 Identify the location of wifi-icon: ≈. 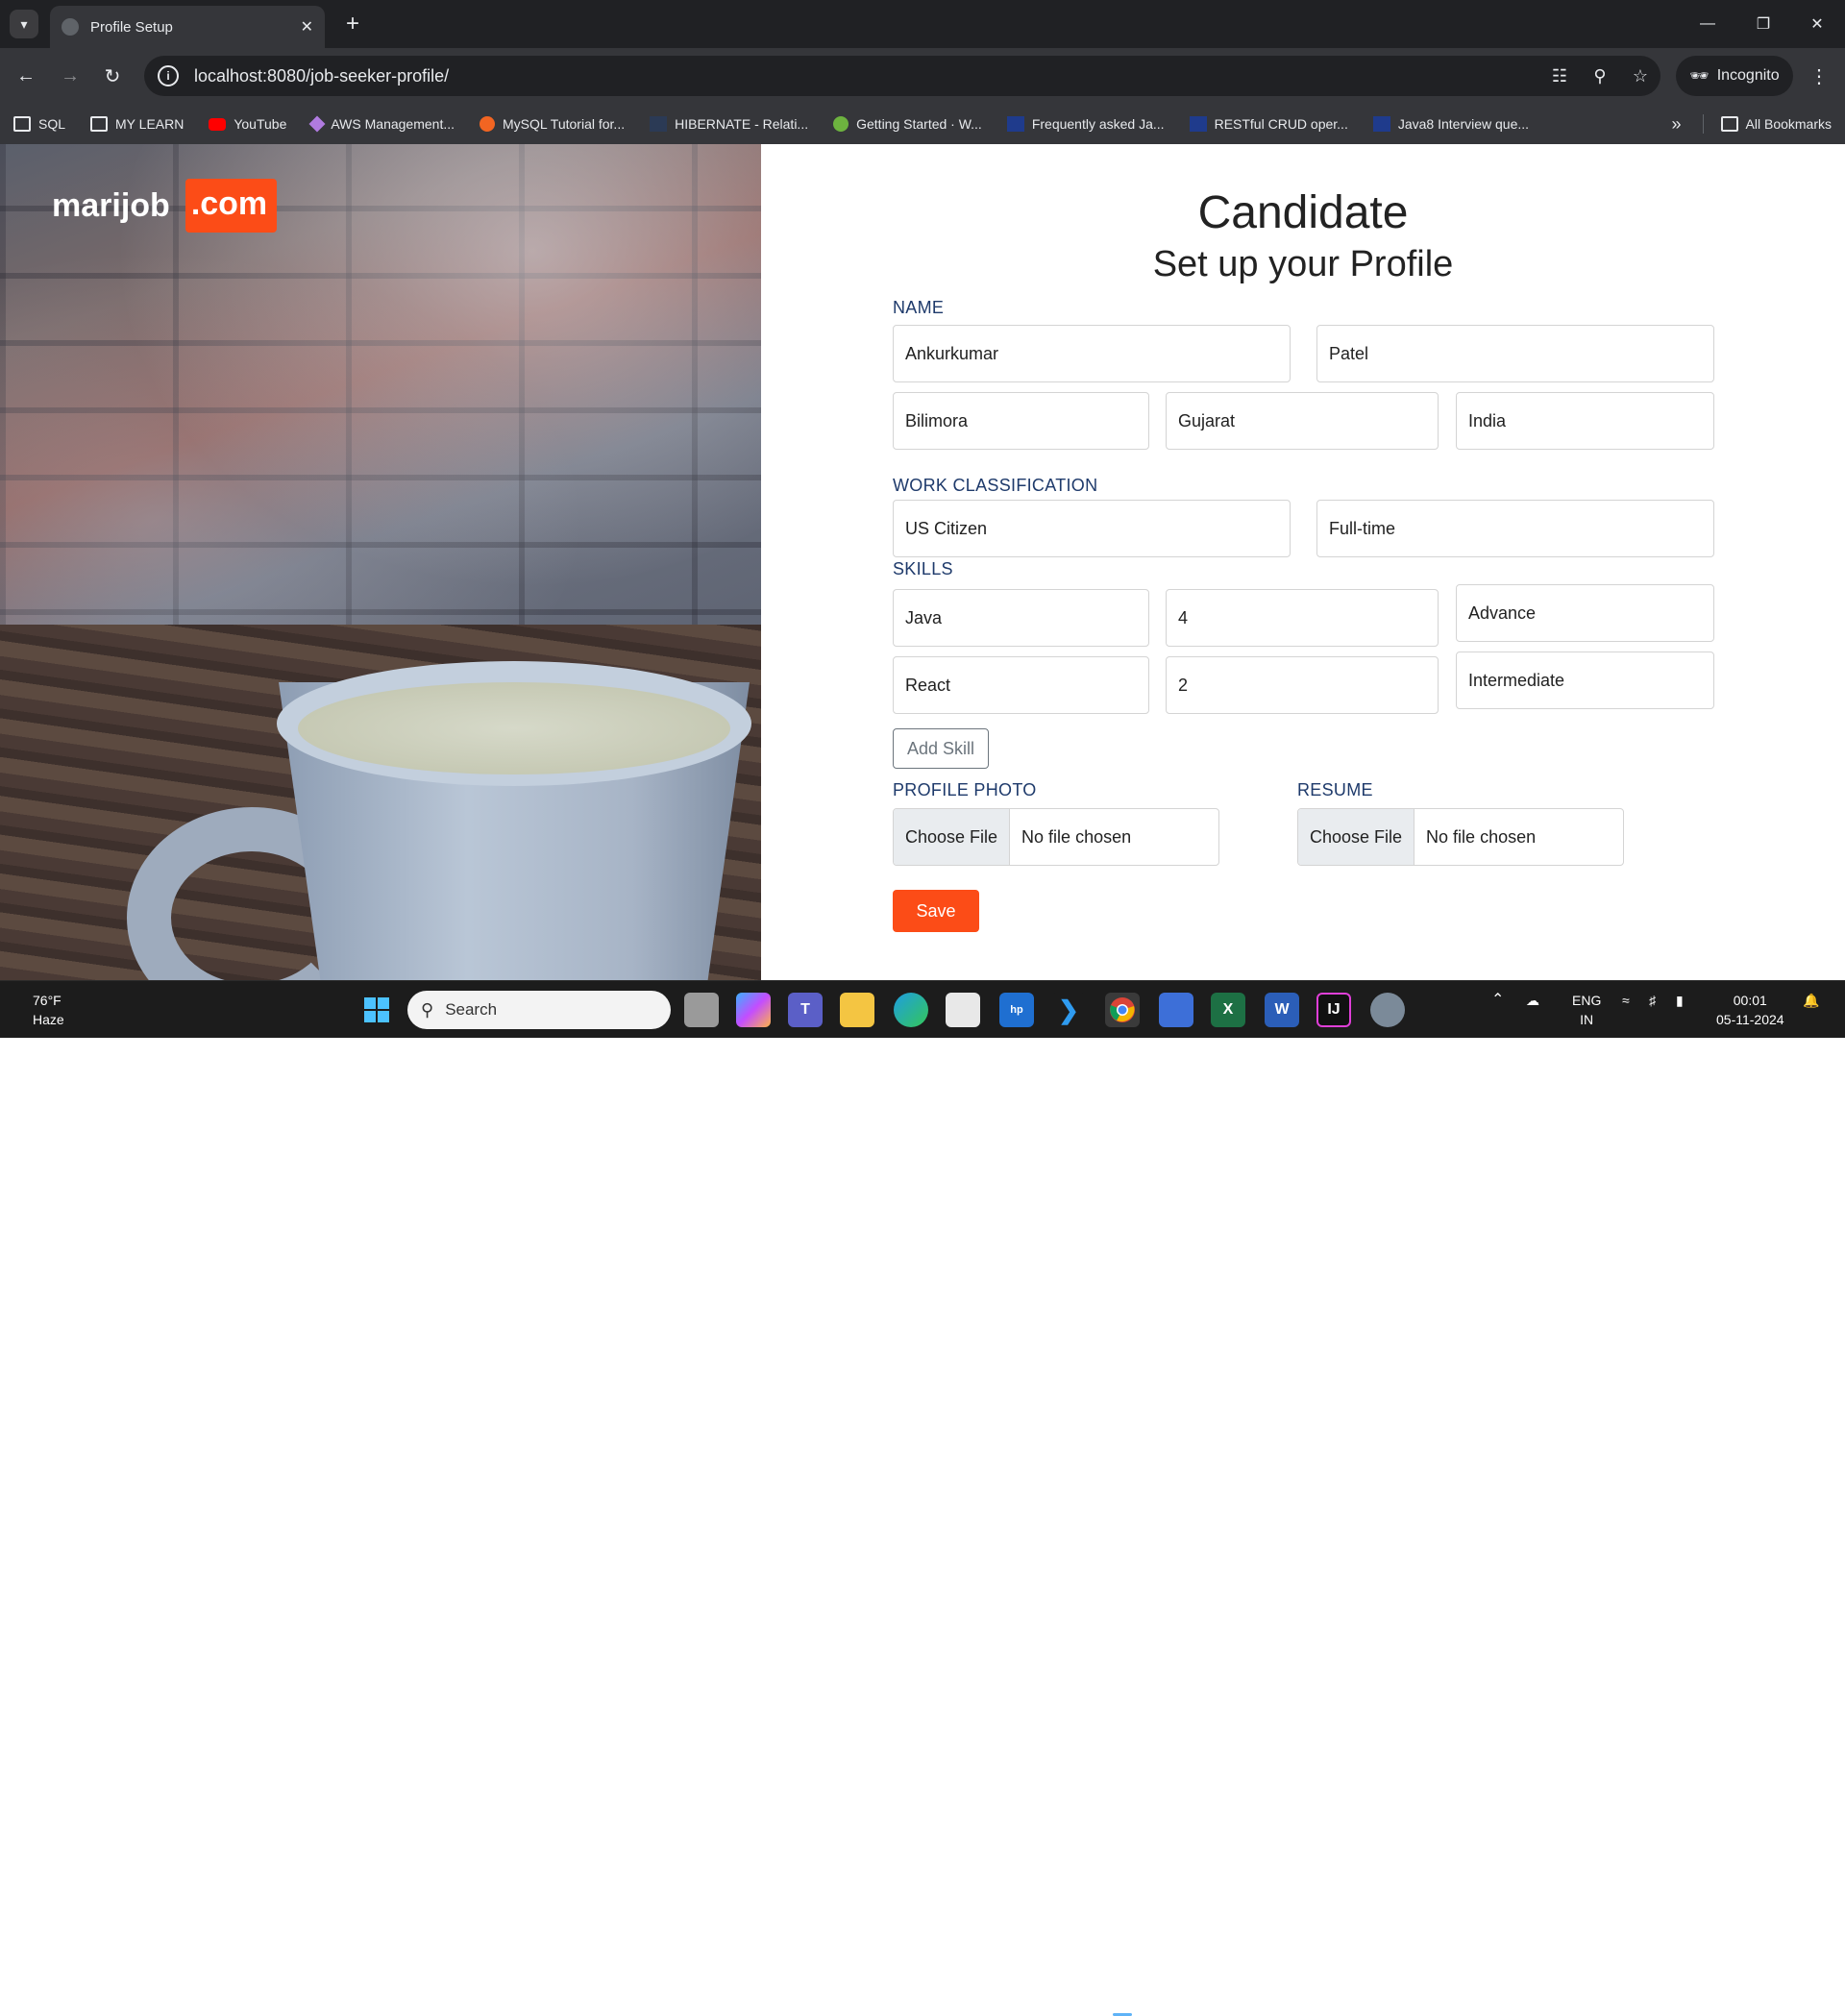
(1626, 1001).